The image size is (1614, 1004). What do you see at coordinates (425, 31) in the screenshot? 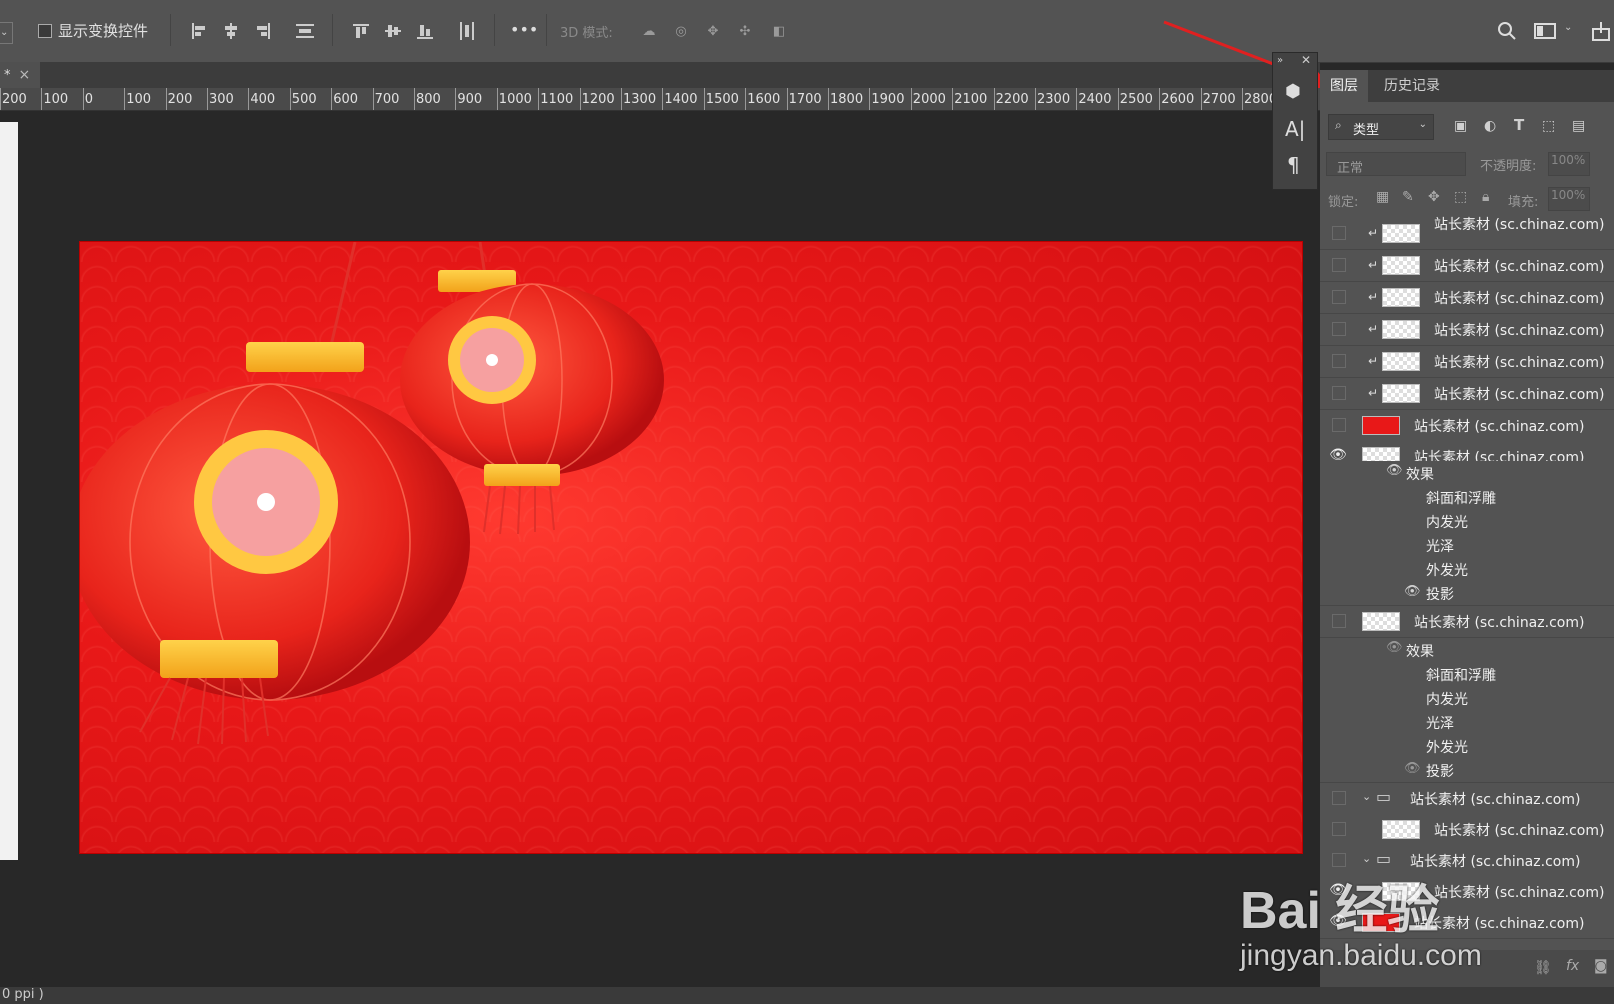
I see `align-bottom-icon` at bounding box center [425, 31].